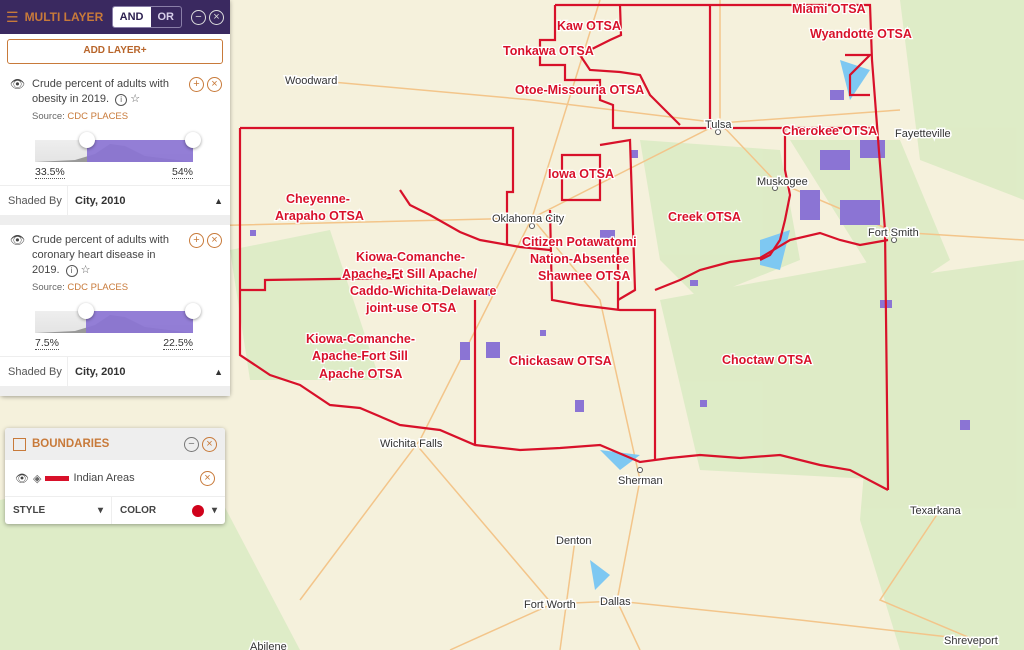 The height and width of the screenshot is (650, 1024). I want to click on otsa-label: Apache-Fort Sill, so click(360, 356).